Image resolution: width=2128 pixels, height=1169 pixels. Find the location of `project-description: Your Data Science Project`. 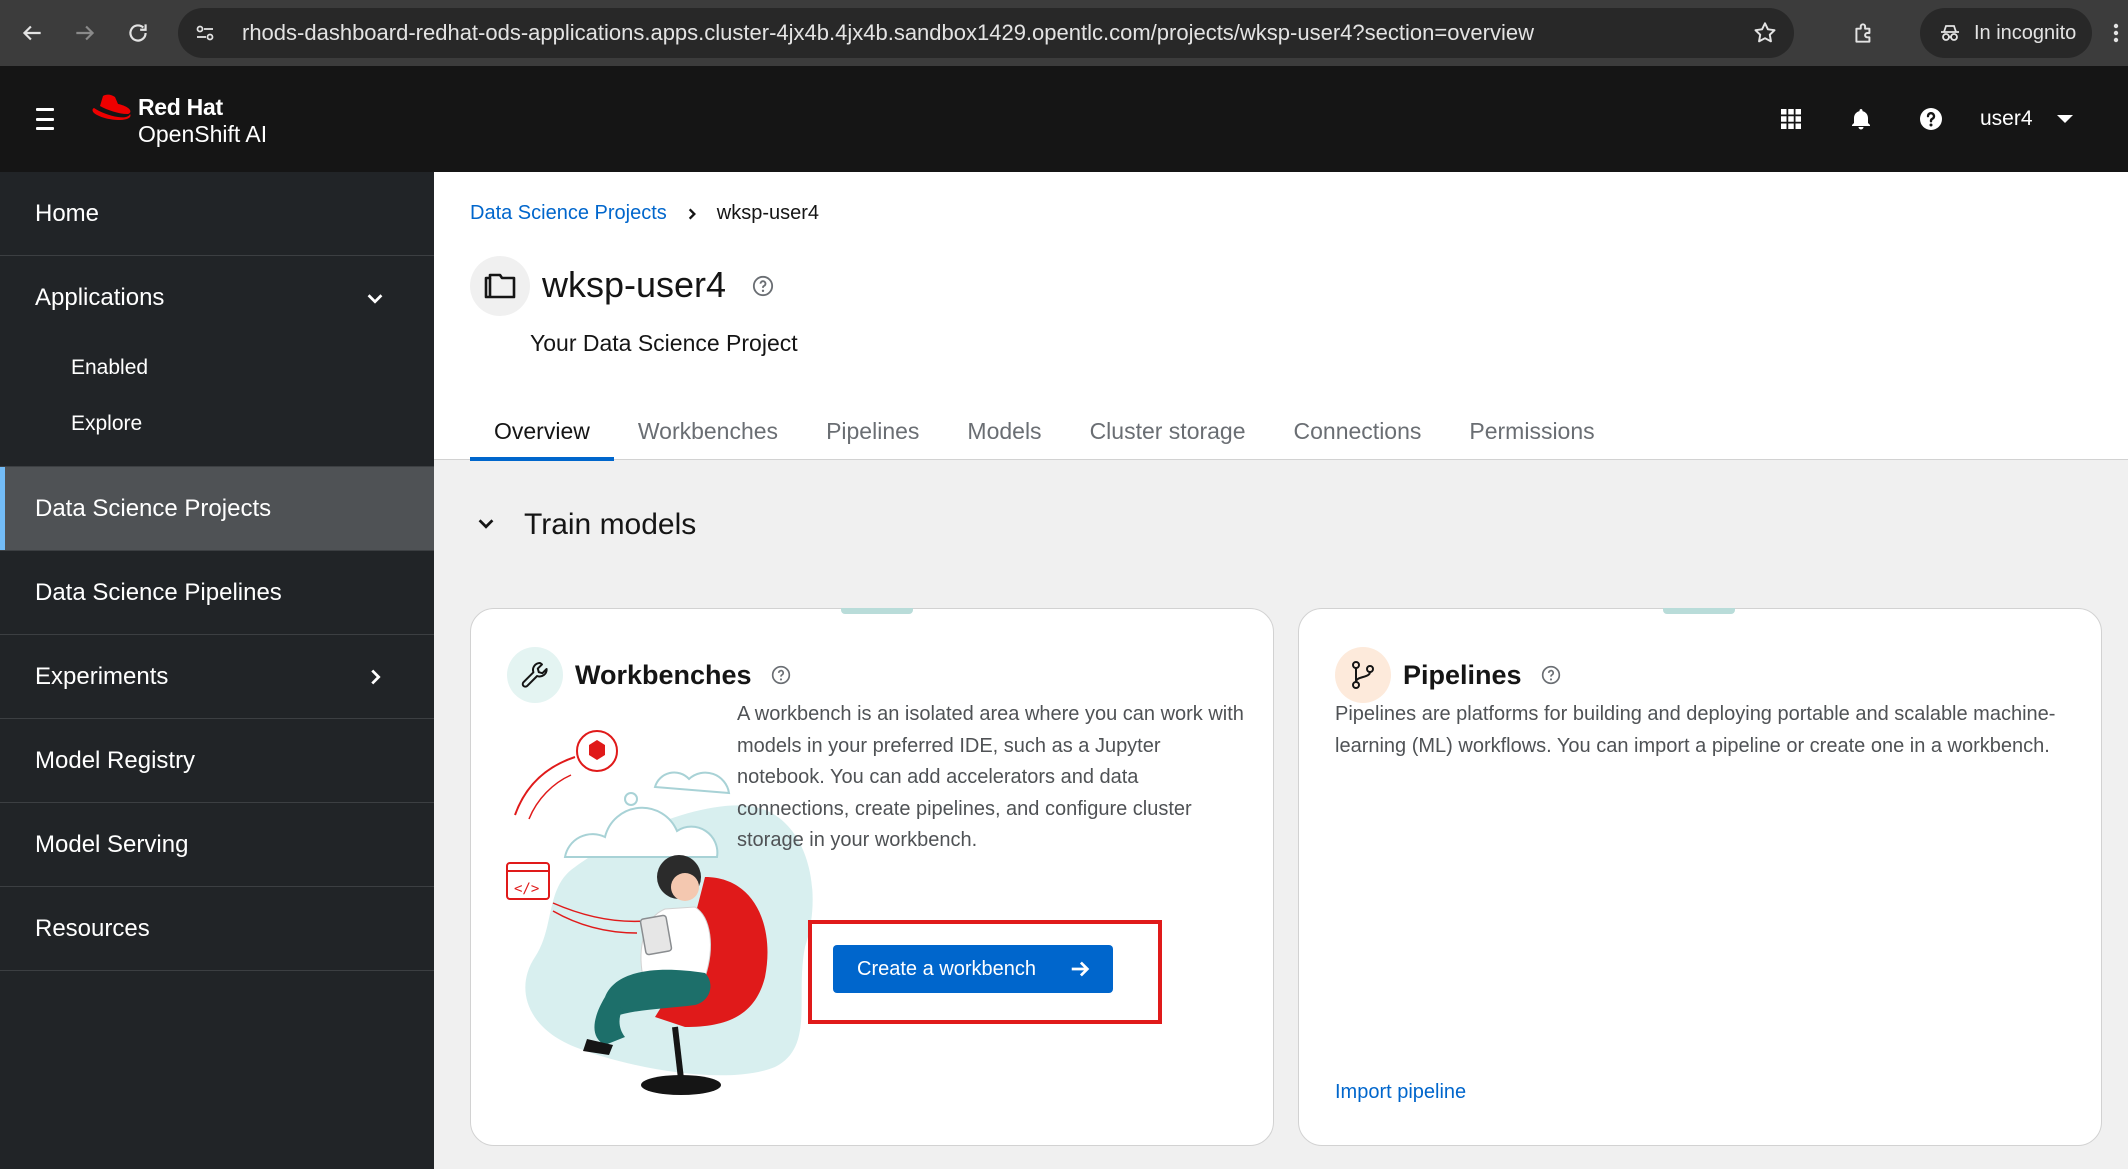

project-description: Your Data Science Project is located at coordinates (664, 343).